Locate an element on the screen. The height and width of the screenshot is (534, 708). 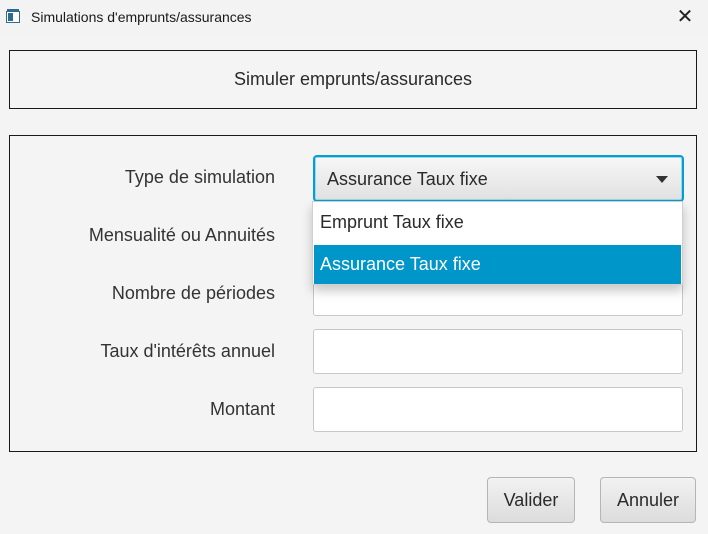
montant-label: Montant is located at coordinates (242, 409).